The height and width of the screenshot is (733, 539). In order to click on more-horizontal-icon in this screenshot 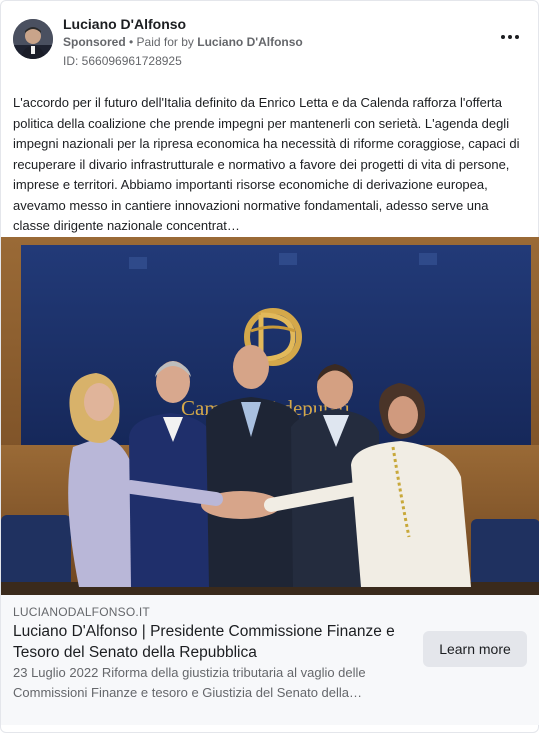, I will do `click(503, 37)`.